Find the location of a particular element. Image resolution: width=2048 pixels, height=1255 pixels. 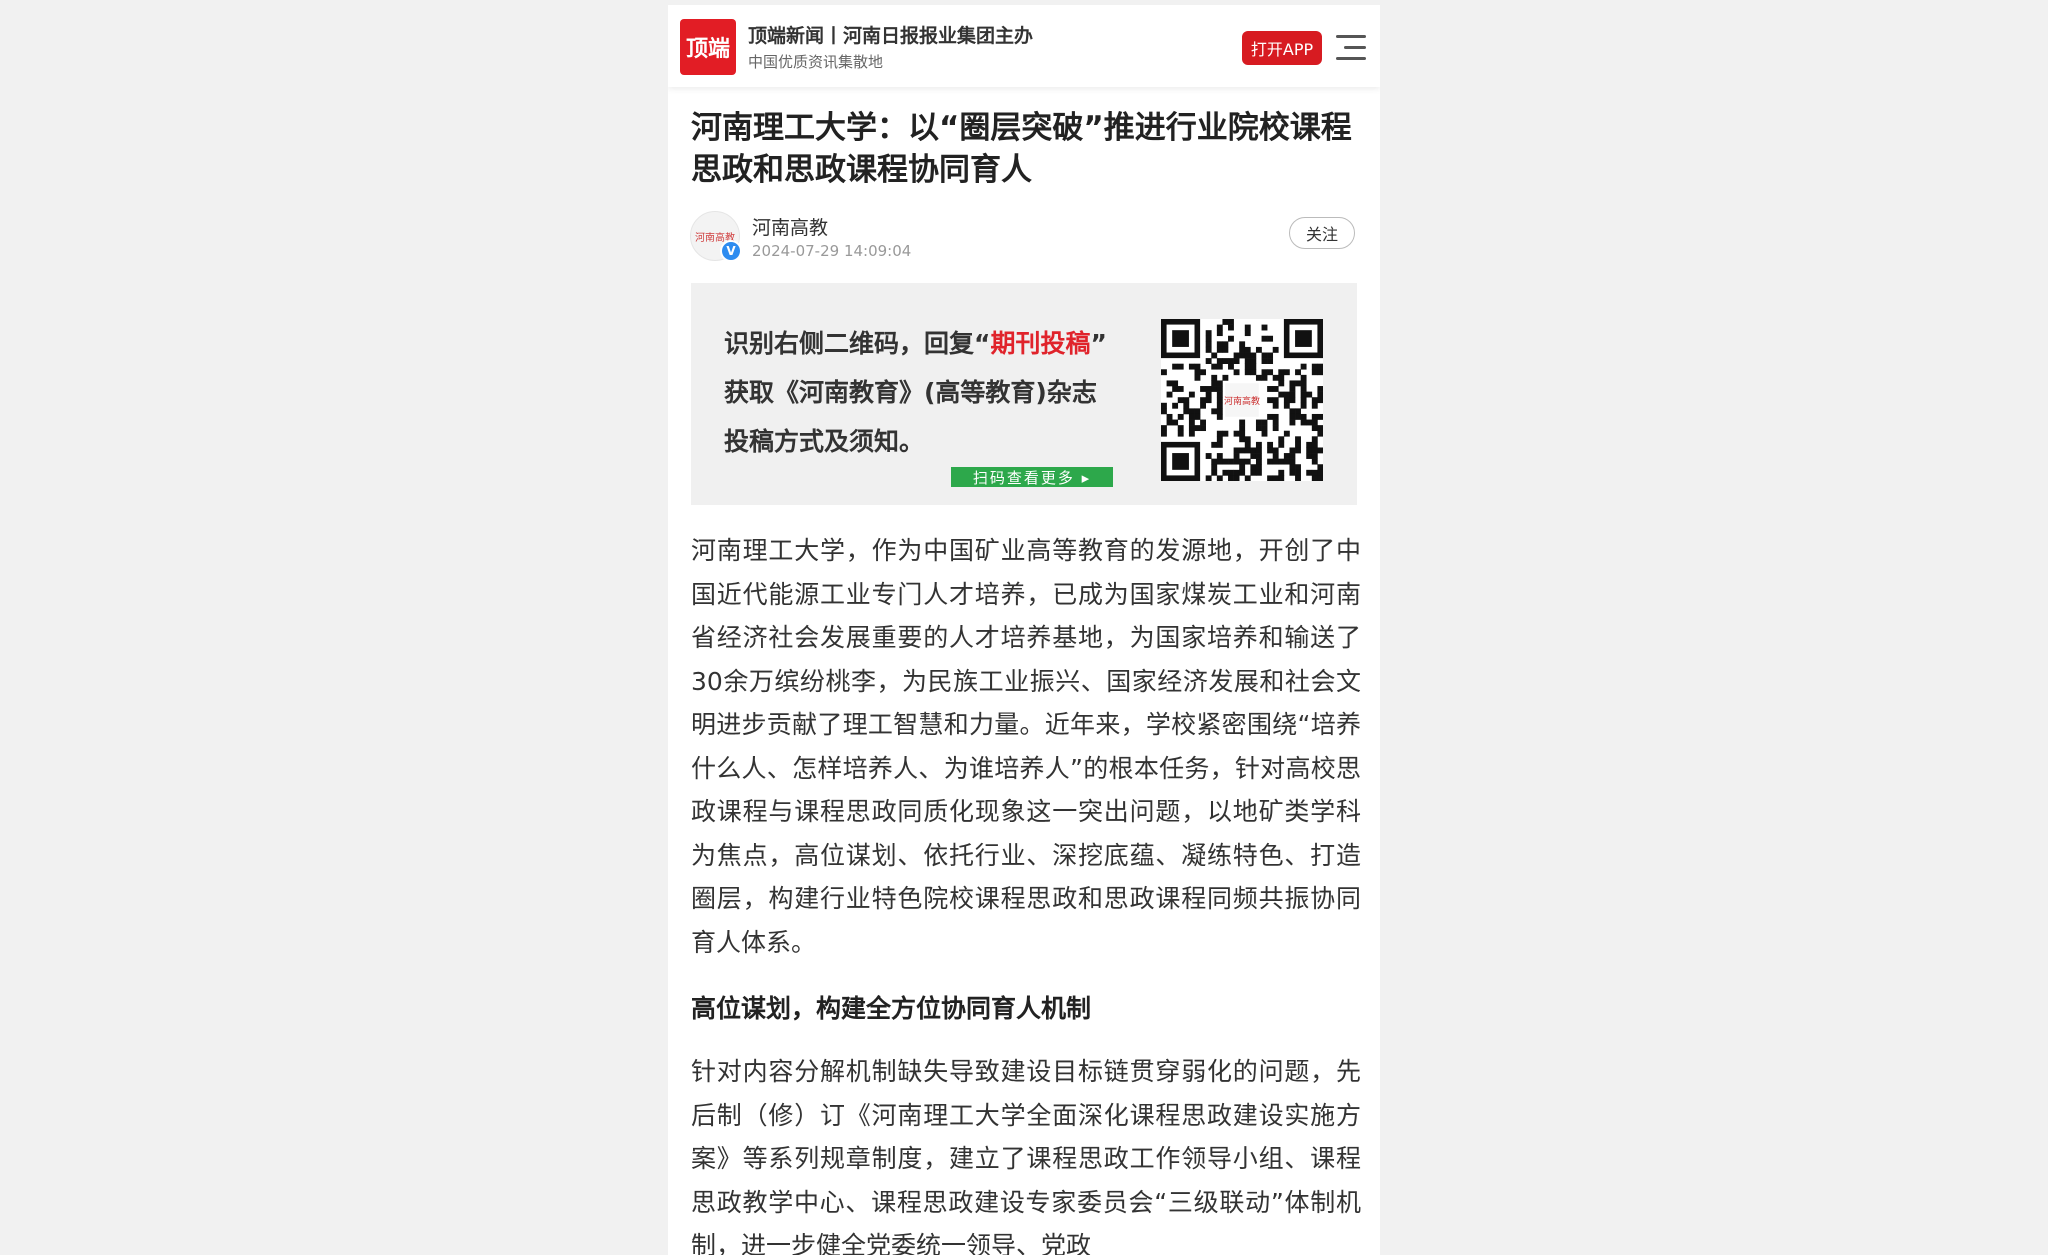

banner-line-3: 投稿方式及须知。 is located at coordinates (824, 441).